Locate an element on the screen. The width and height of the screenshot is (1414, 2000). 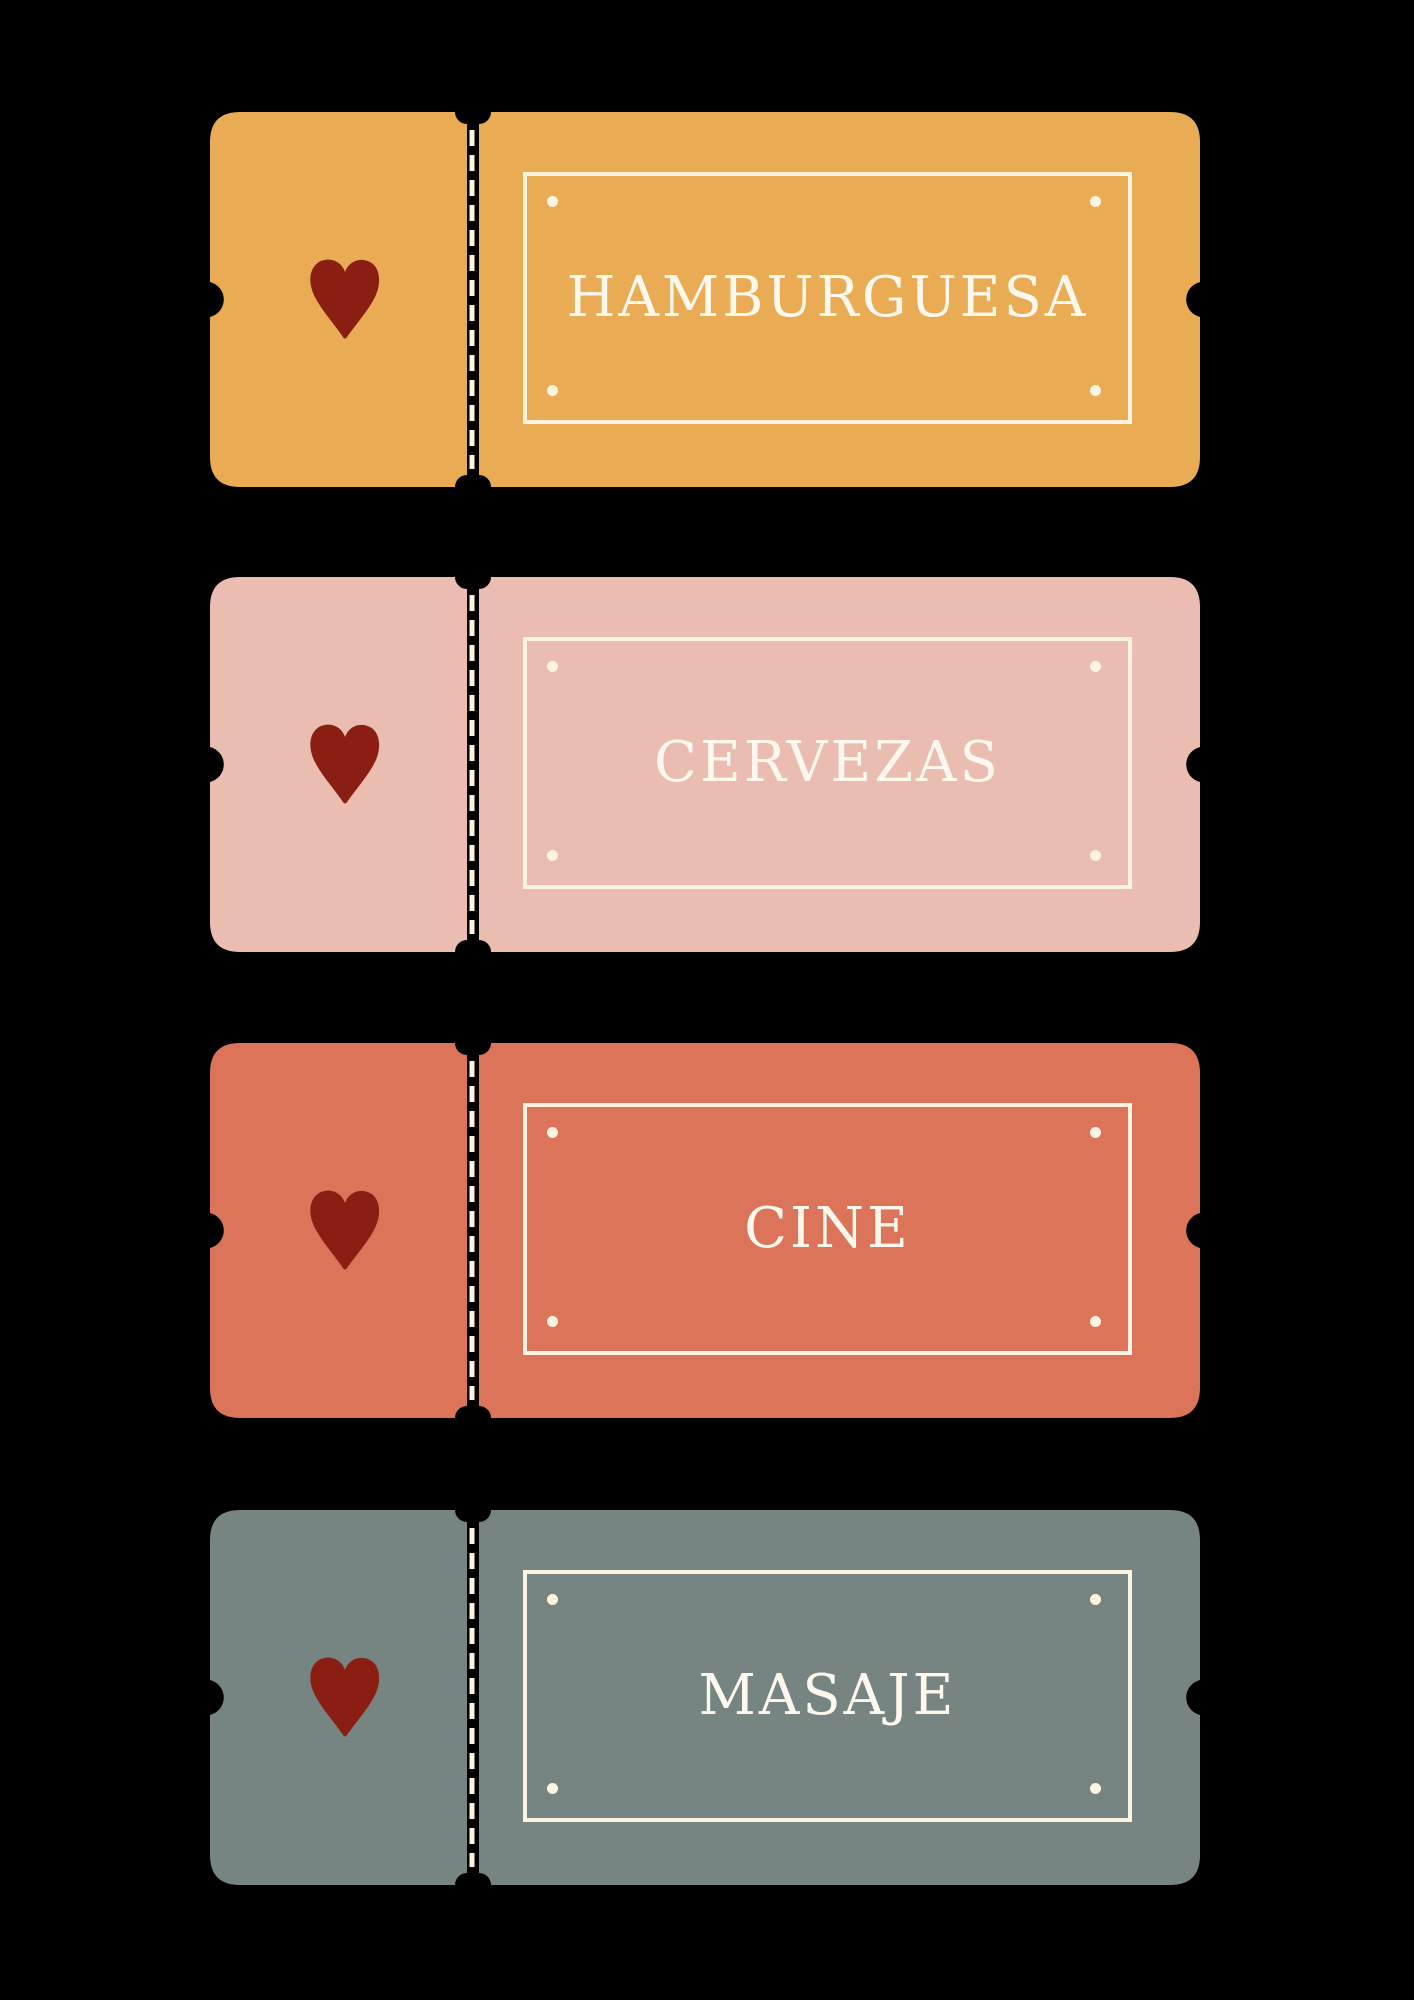
ticket-cine: CINE is located at coordinates (705, 1230).